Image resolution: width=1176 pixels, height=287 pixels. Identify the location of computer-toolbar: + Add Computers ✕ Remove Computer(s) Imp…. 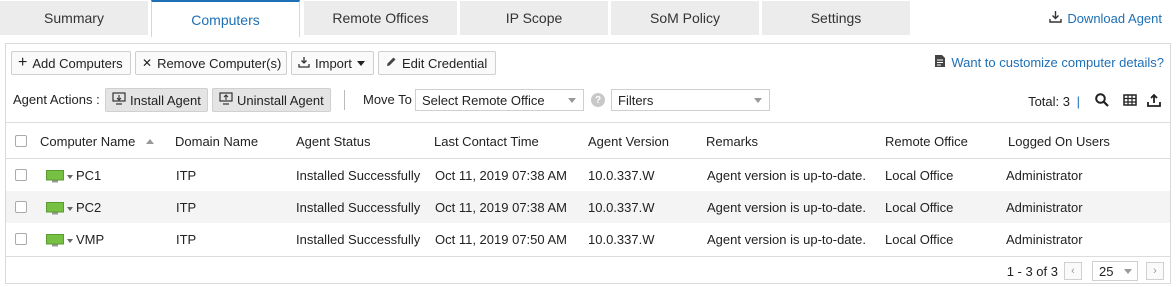
(588, 62).